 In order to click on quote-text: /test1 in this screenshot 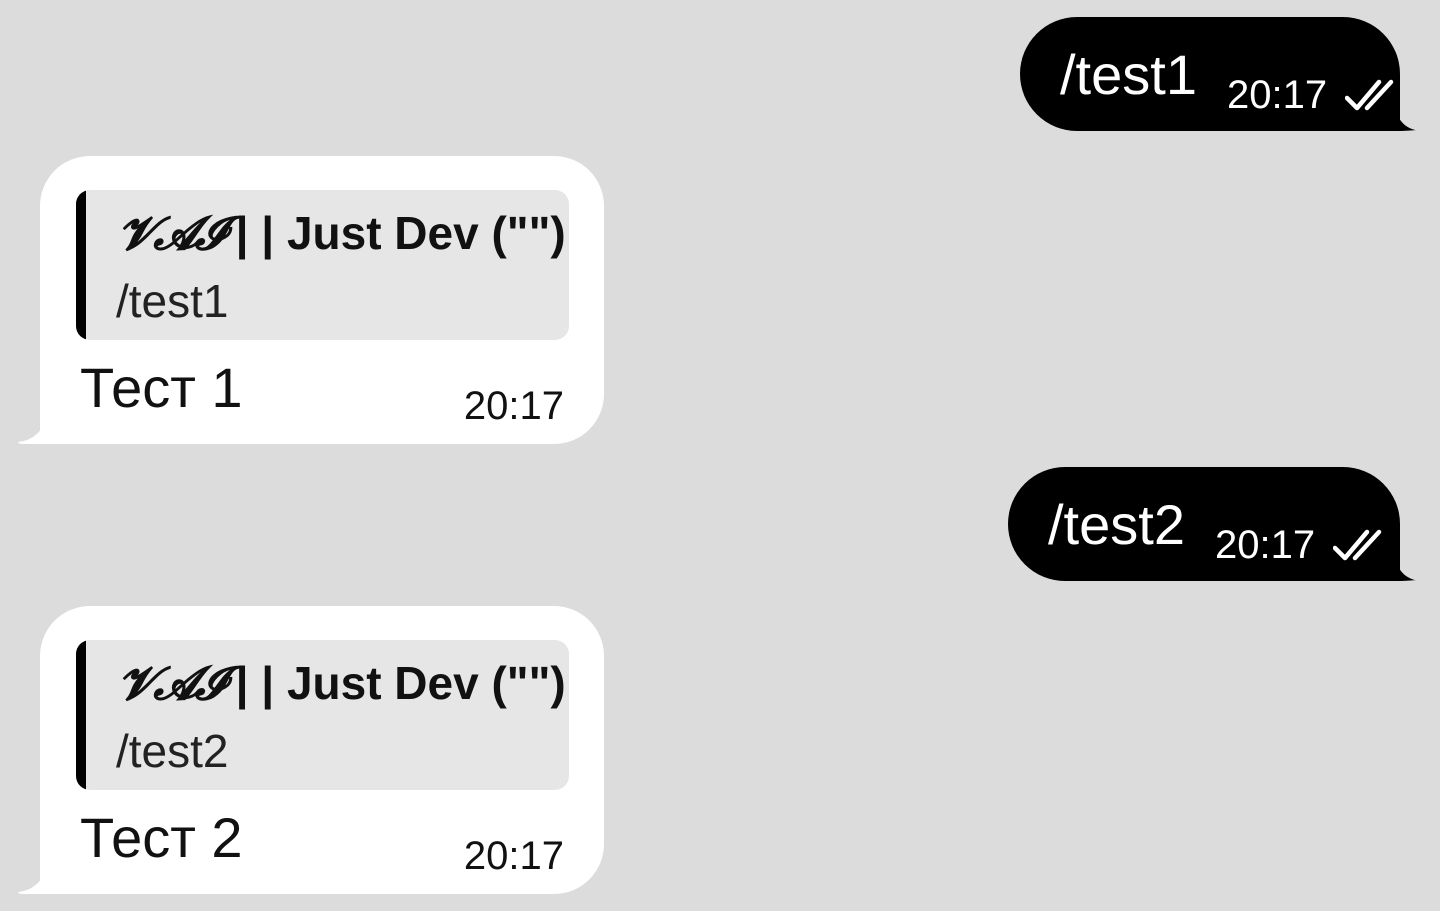, I will do `click(172, 301)`.